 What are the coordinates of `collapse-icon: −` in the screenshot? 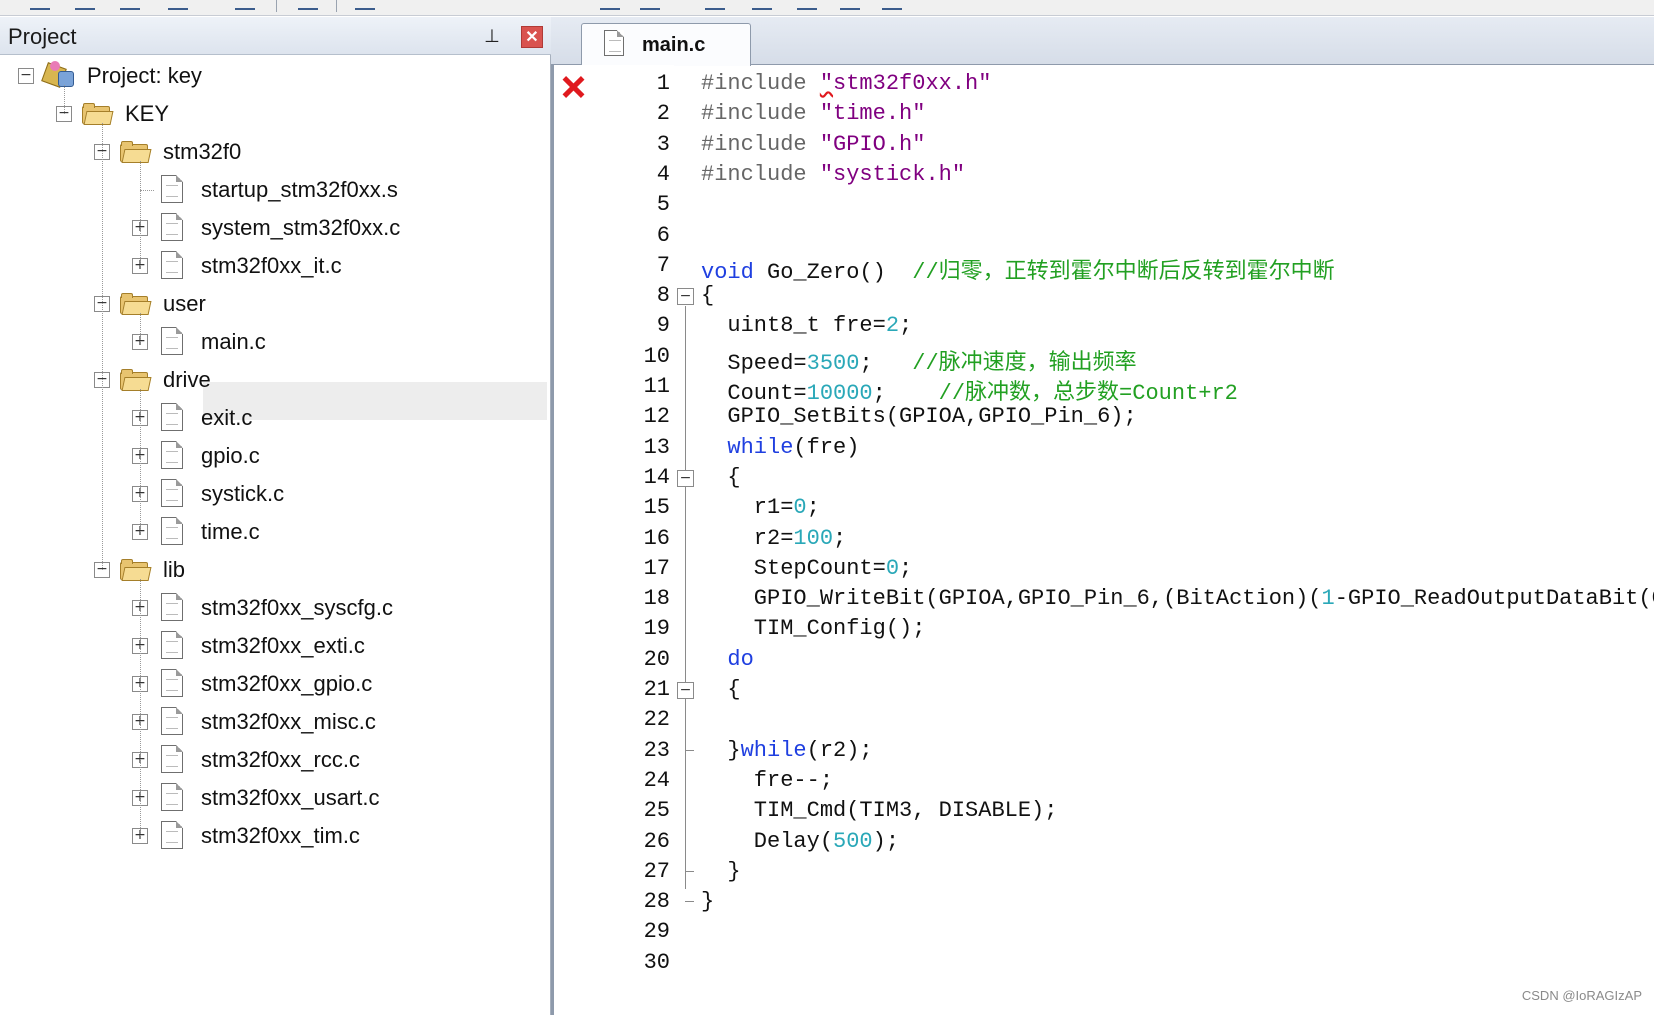 It's located at (26, 76).